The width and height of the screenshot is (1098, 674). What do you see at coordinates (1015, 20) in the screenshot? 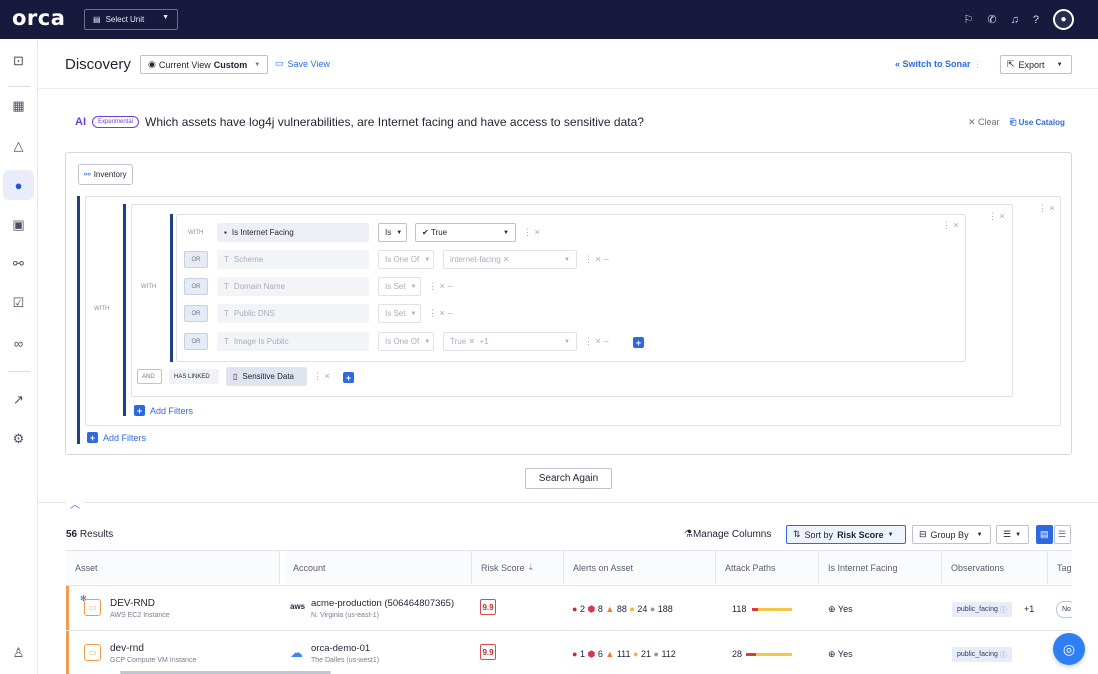
I see `bell-icon: ♫` at bounding box center [1015, 20].